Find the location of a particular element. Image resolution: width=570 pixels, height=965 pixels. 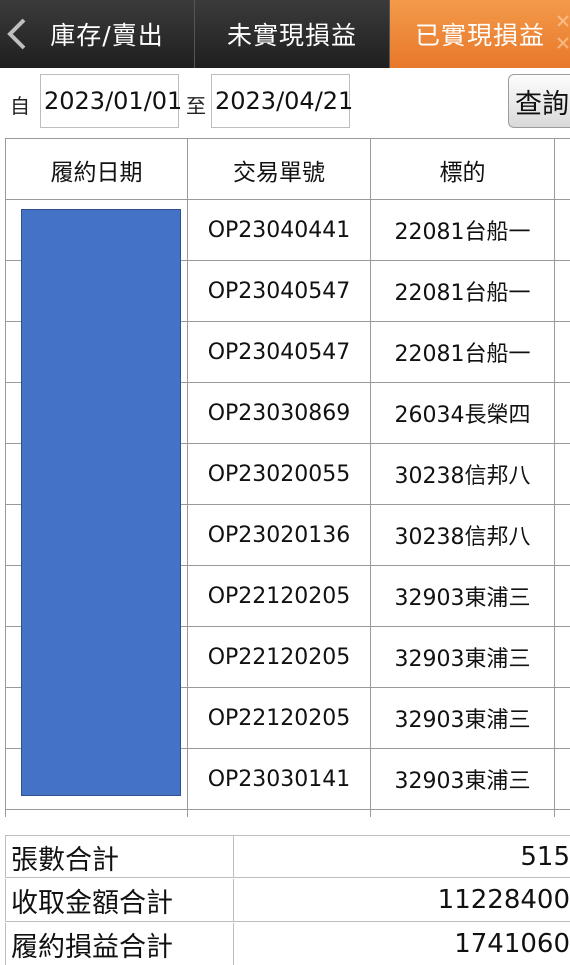

from-label: 自 is located at coordinates (20, 106).